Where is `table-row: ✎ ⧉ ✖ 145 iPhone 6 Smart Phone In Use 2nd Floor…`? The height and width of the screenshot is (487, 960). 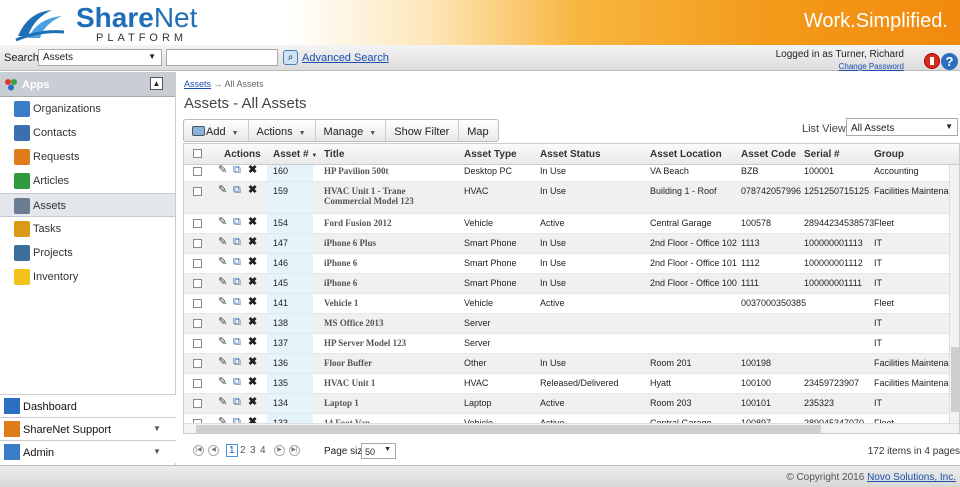
table-row: ✎ ⧉ ✖ 145 iPhone 6 Smart Phone In Use 2nd Floor… is located at coordinates (566, 284).